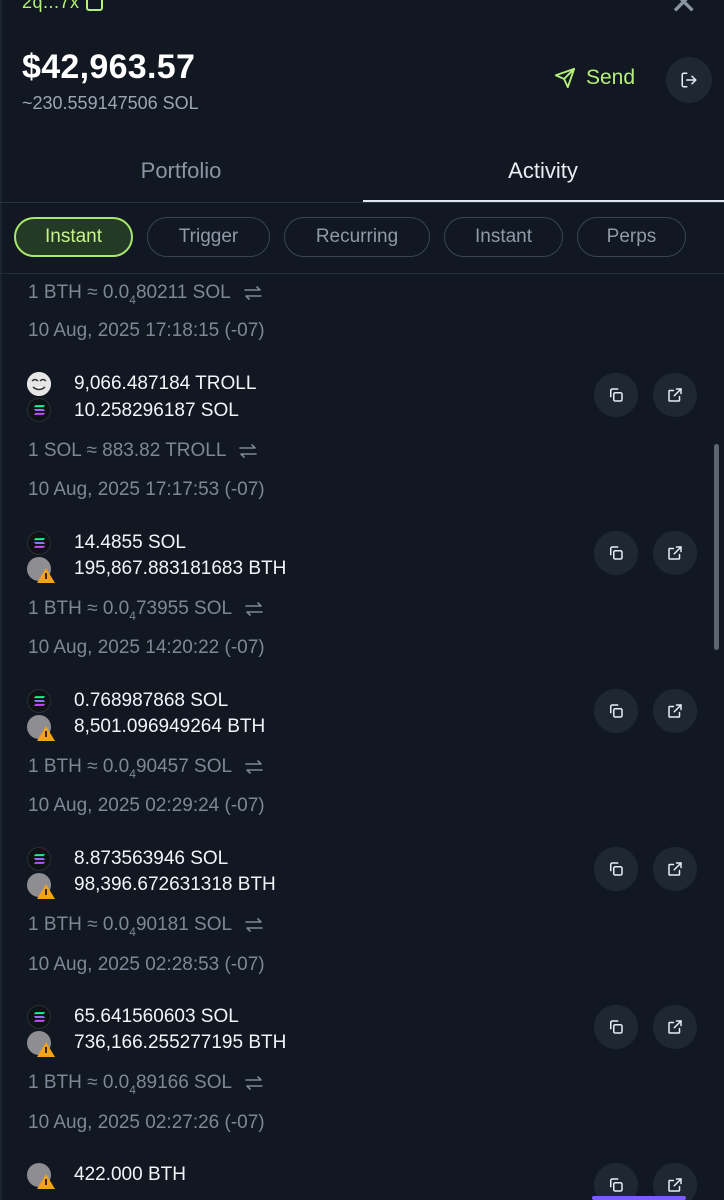  I want to click on timestamp: 10 Aug, 2025 17:17:53 (-07), so click(146, 489).